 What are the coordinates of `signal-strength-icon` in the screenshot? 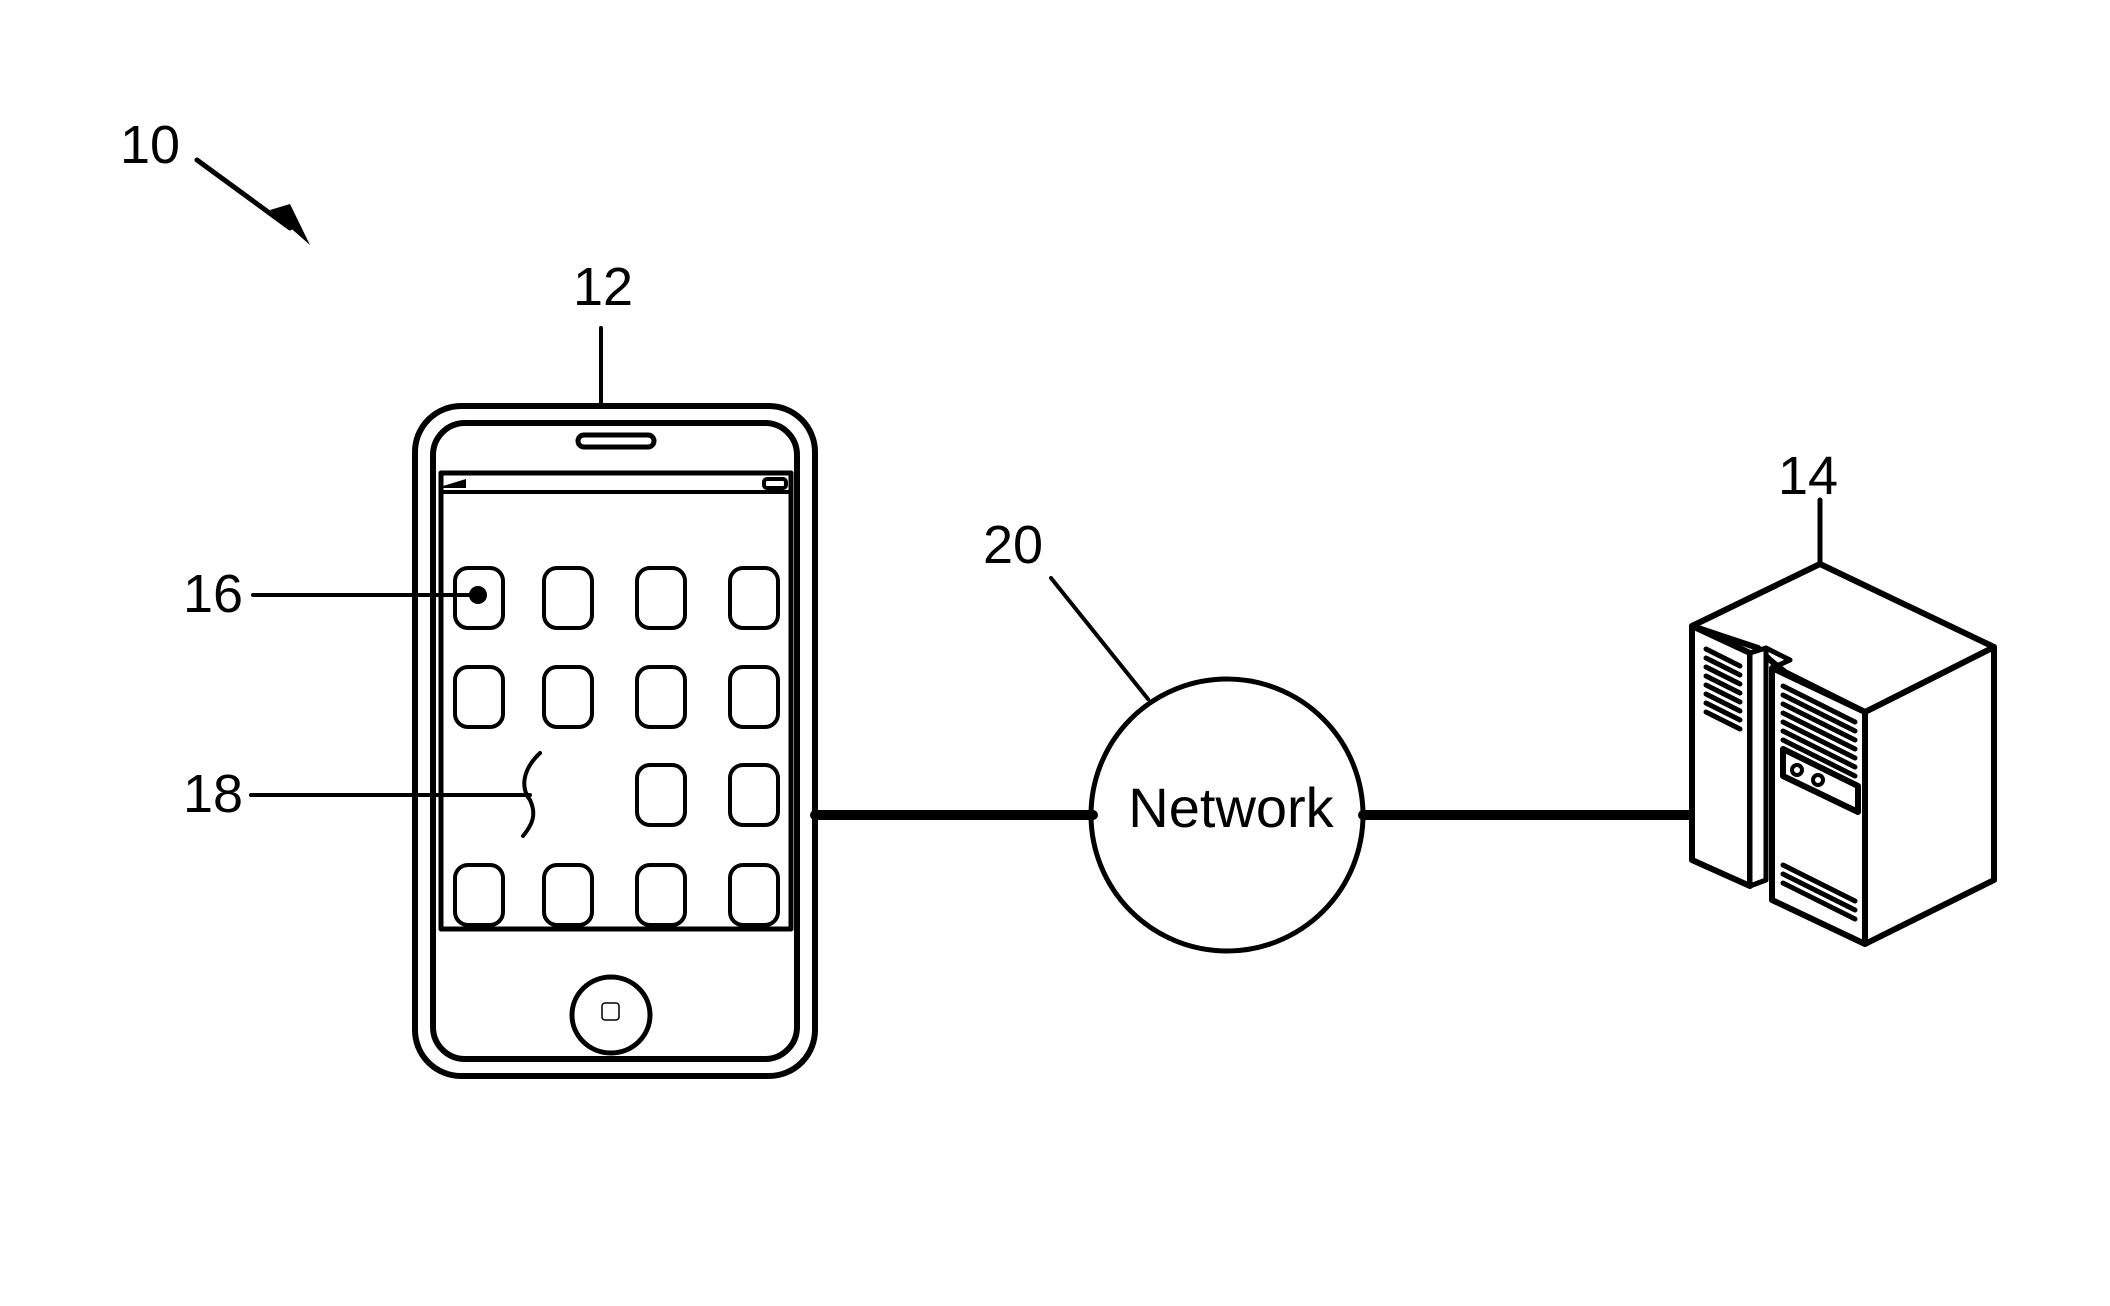 It's located at (454, 483).